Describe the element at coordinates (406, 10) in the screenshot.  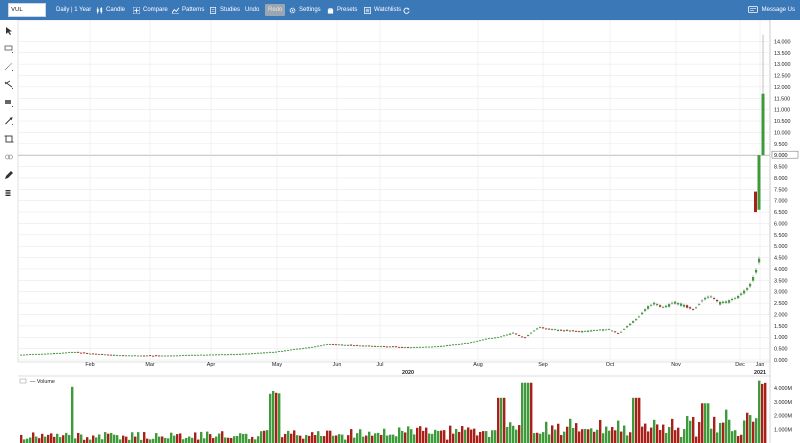
I see `refresh-button` at that location.